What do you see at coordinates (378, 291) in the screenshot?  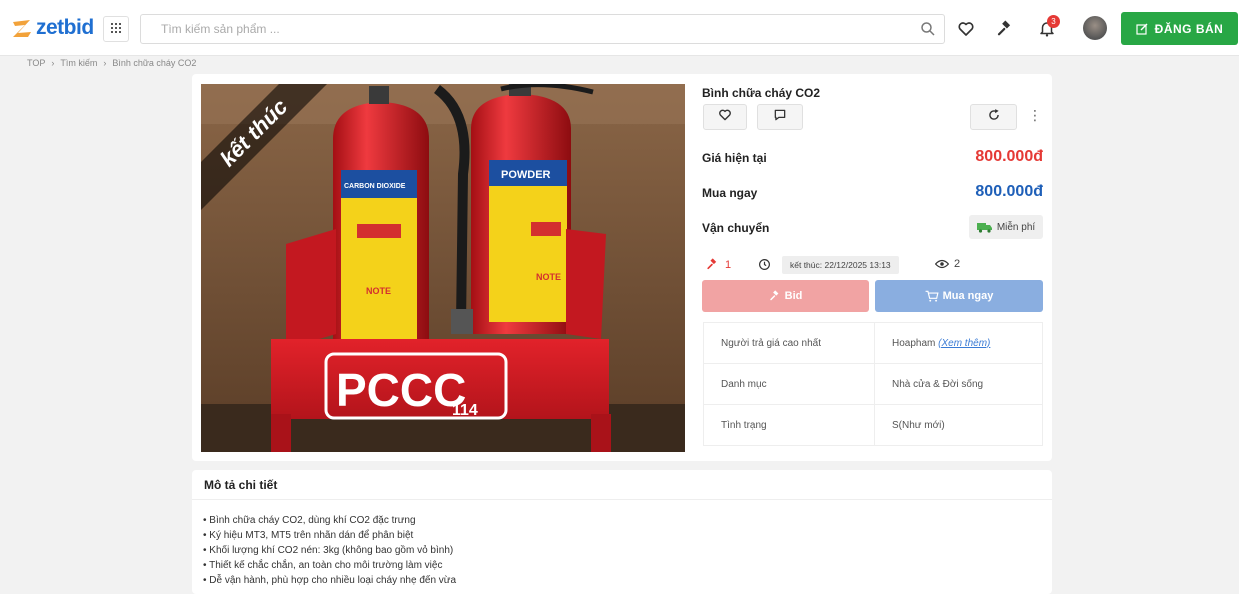 I see `note-label-left: NOTE` at bounding box center [378, 291].